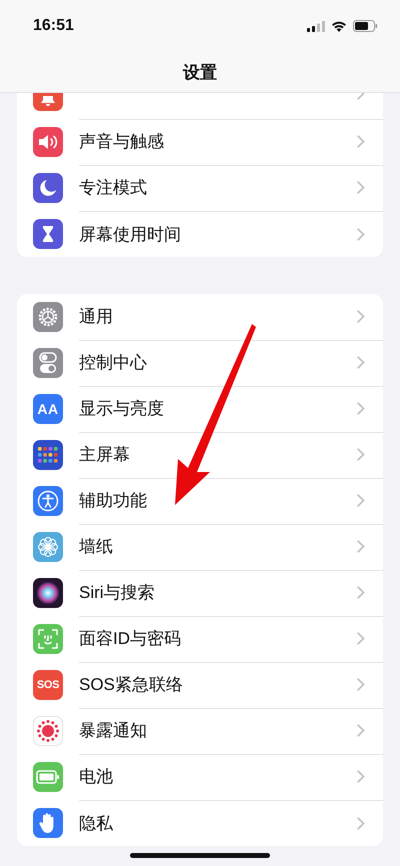 This screenshot has height=866, width=400. I want to click on row-label: 暴露通知, so click(113, 731).